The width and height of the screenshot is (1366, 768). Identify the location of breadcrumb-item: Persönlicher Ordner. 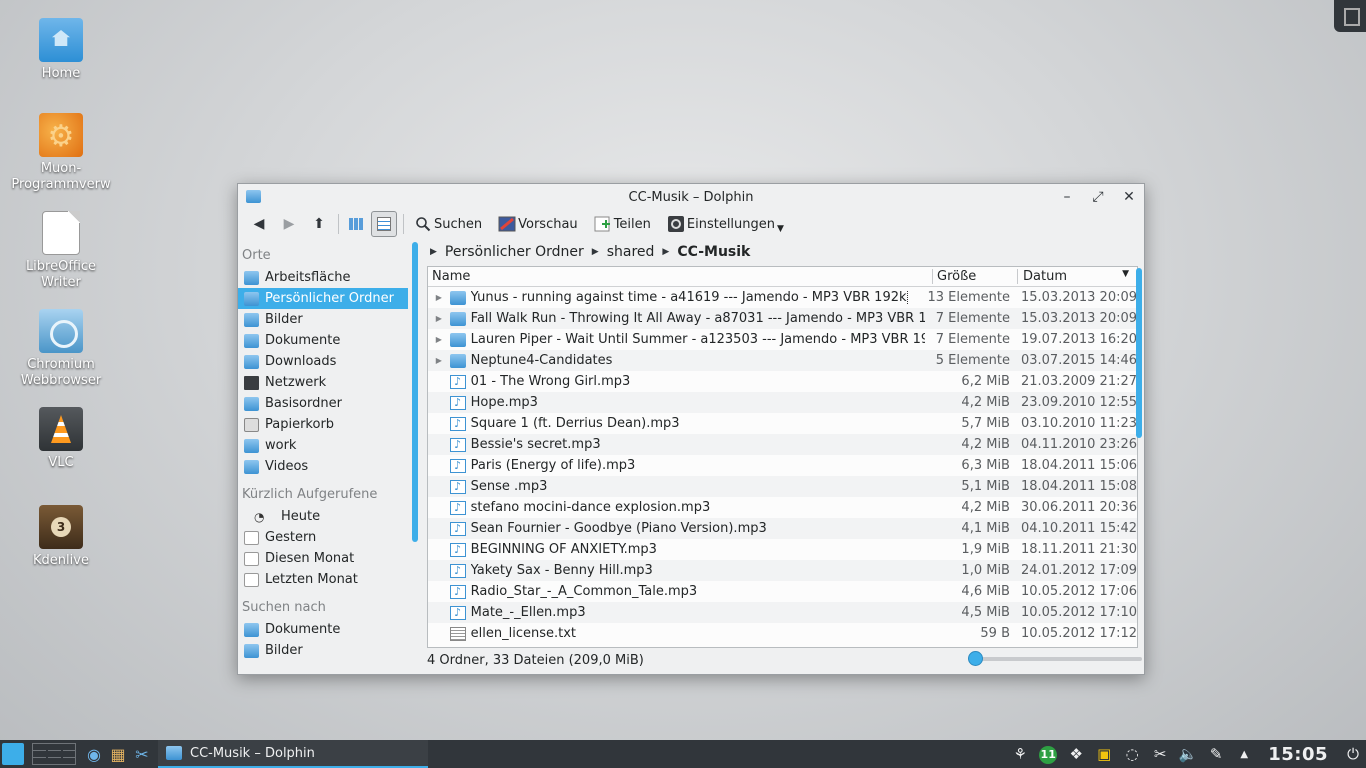
(514, 252).